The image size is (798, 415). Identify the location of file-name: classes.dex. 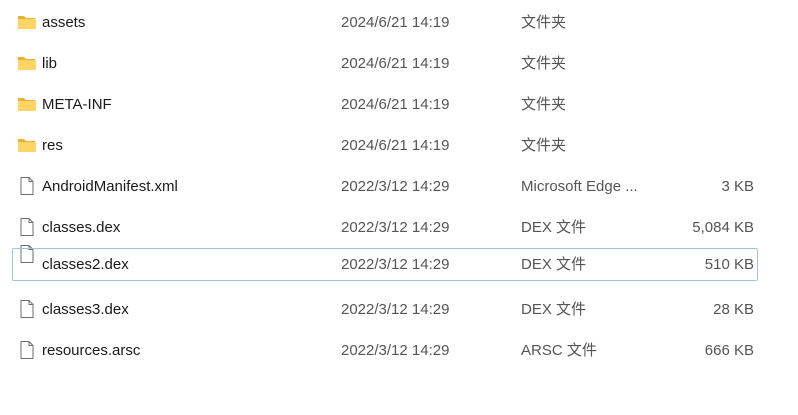
(81, 227).